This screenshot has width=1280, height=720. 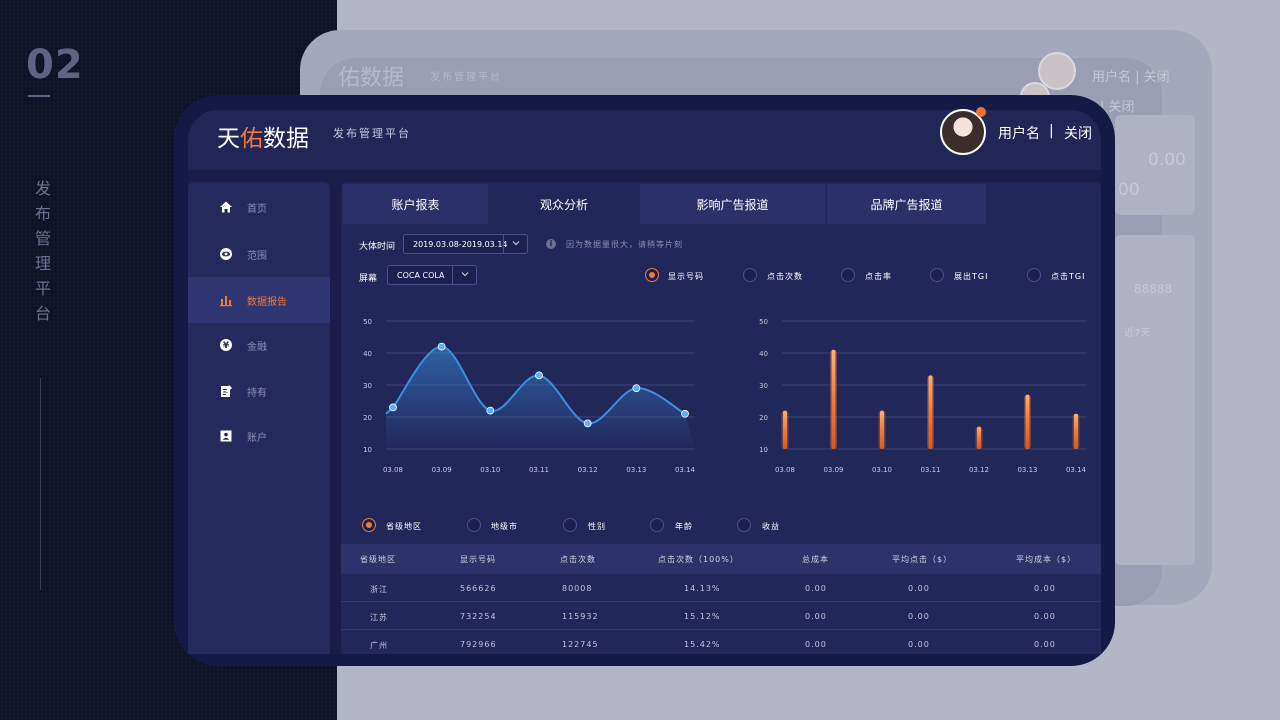 What do you see at coordinates (763, 322) in the screenshot?
I see `bar-chart-y-tick-label: 50` at bounding box center [763, 322].